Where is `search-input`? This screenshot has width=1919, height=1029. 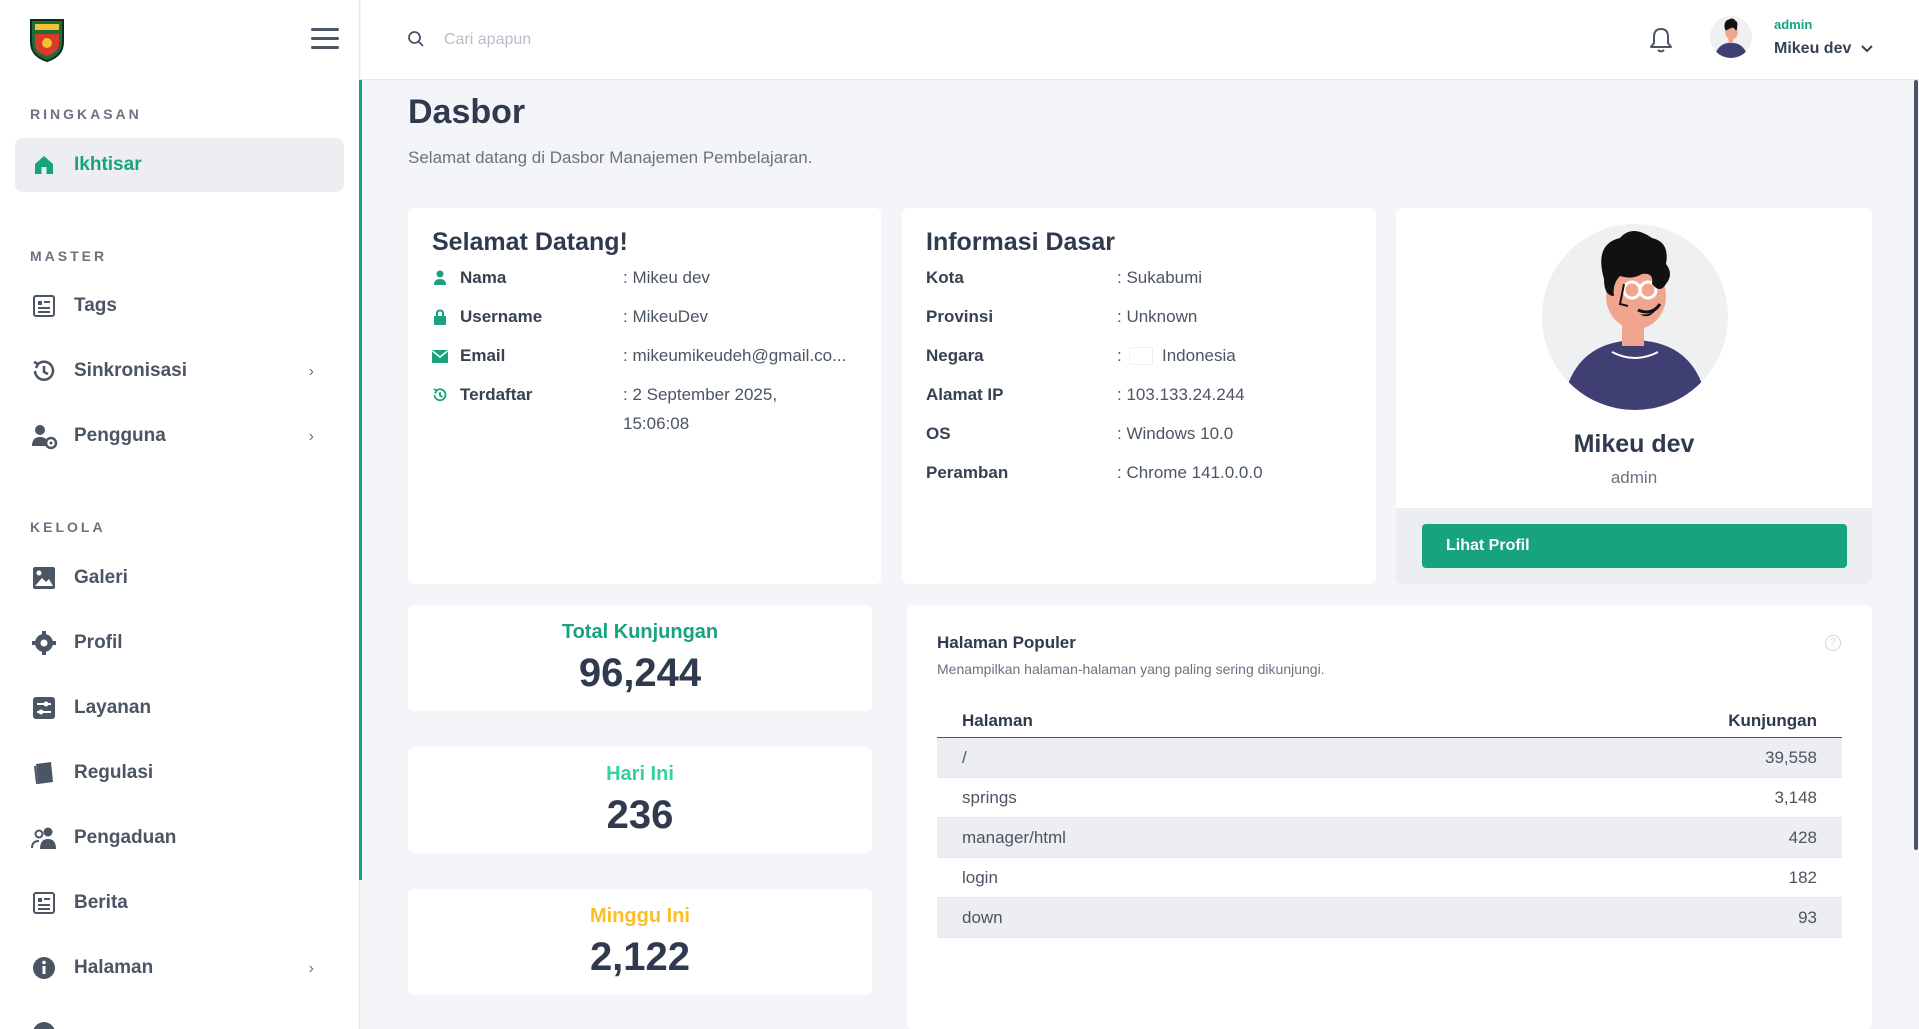
search-input is located at coordinates (644, 40).